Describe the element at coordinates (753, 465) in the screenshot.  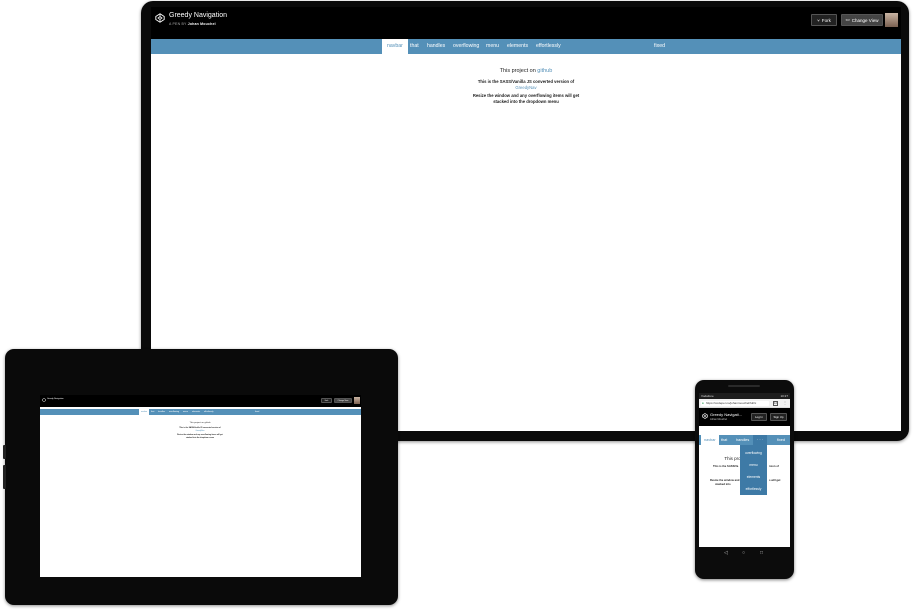
I see `dropdown-item-menu: menu` at that location.